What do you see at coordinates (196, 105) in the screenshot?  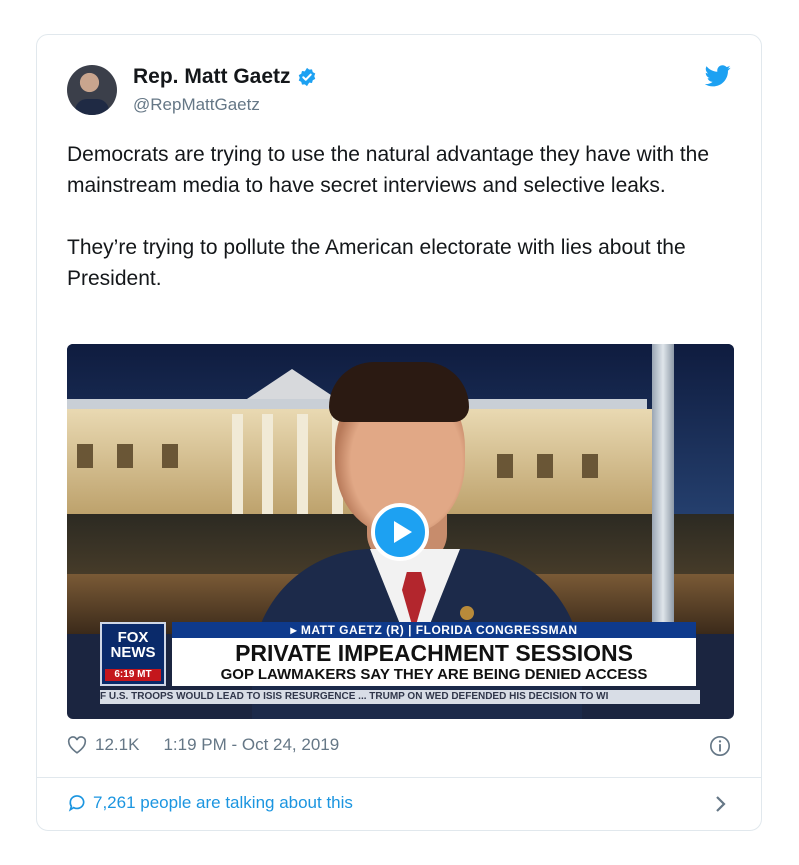 I see `author-handle: @RepMattGaetz` at bounding box center [196, 105].